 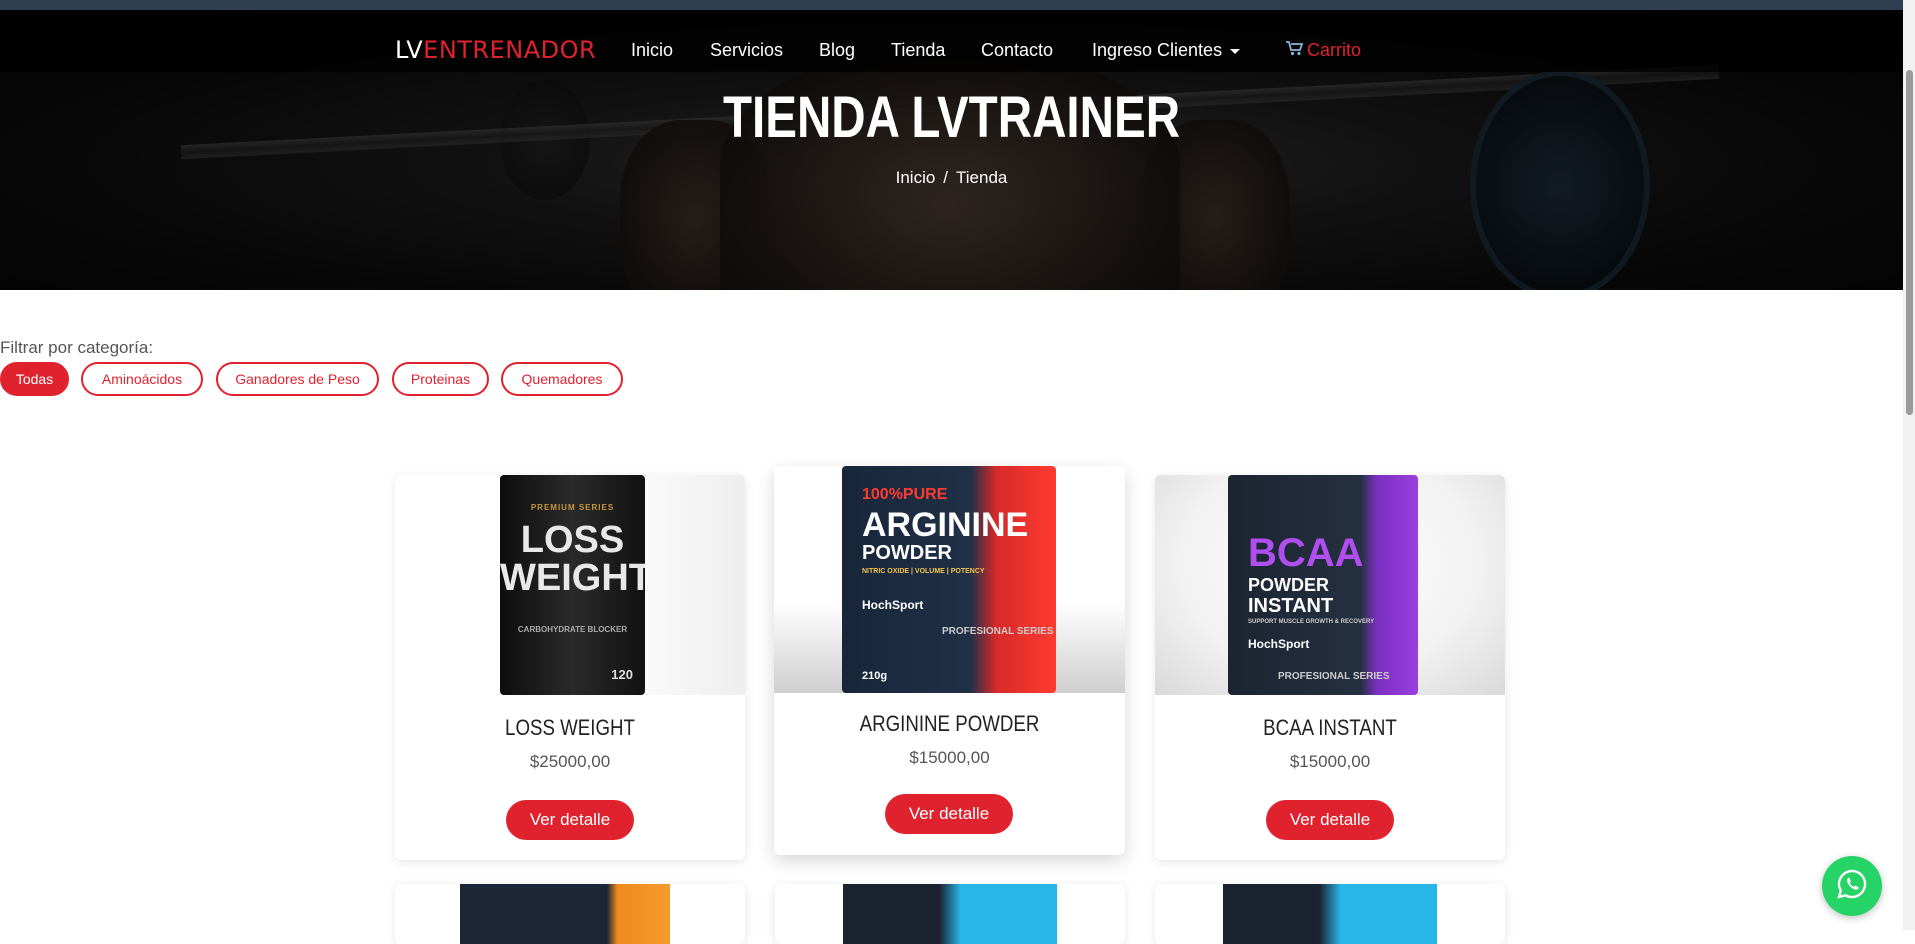 What do you see at coordinates (1306, 553) in the screenshot?
I see `pack-line1: BCAA` at bounding box center [1306, 553].